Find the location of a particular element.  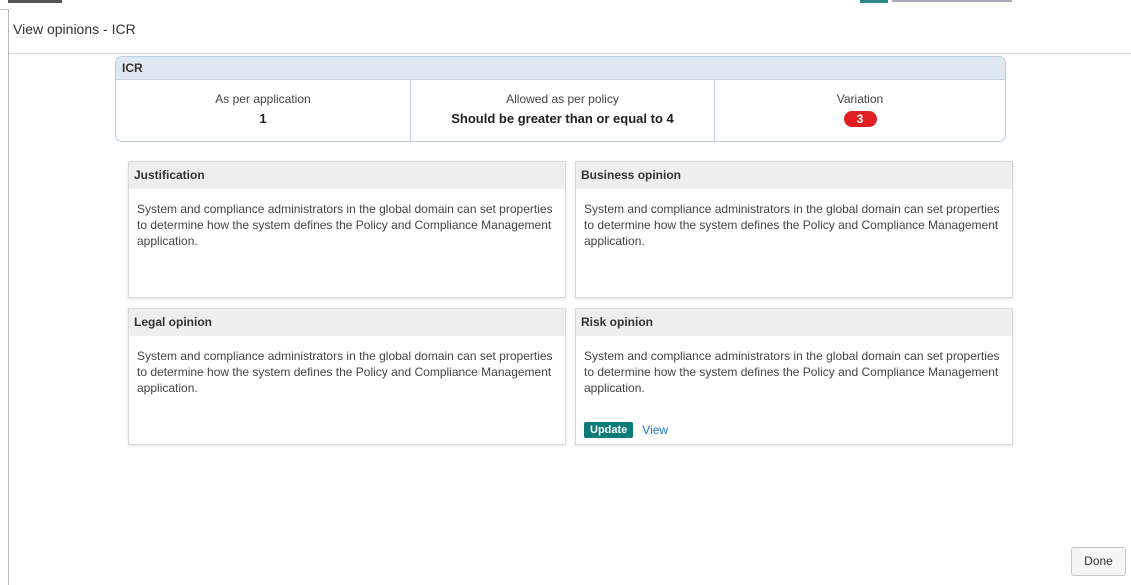

as-per-application-label: As per application is located at coordinates (263, 99).